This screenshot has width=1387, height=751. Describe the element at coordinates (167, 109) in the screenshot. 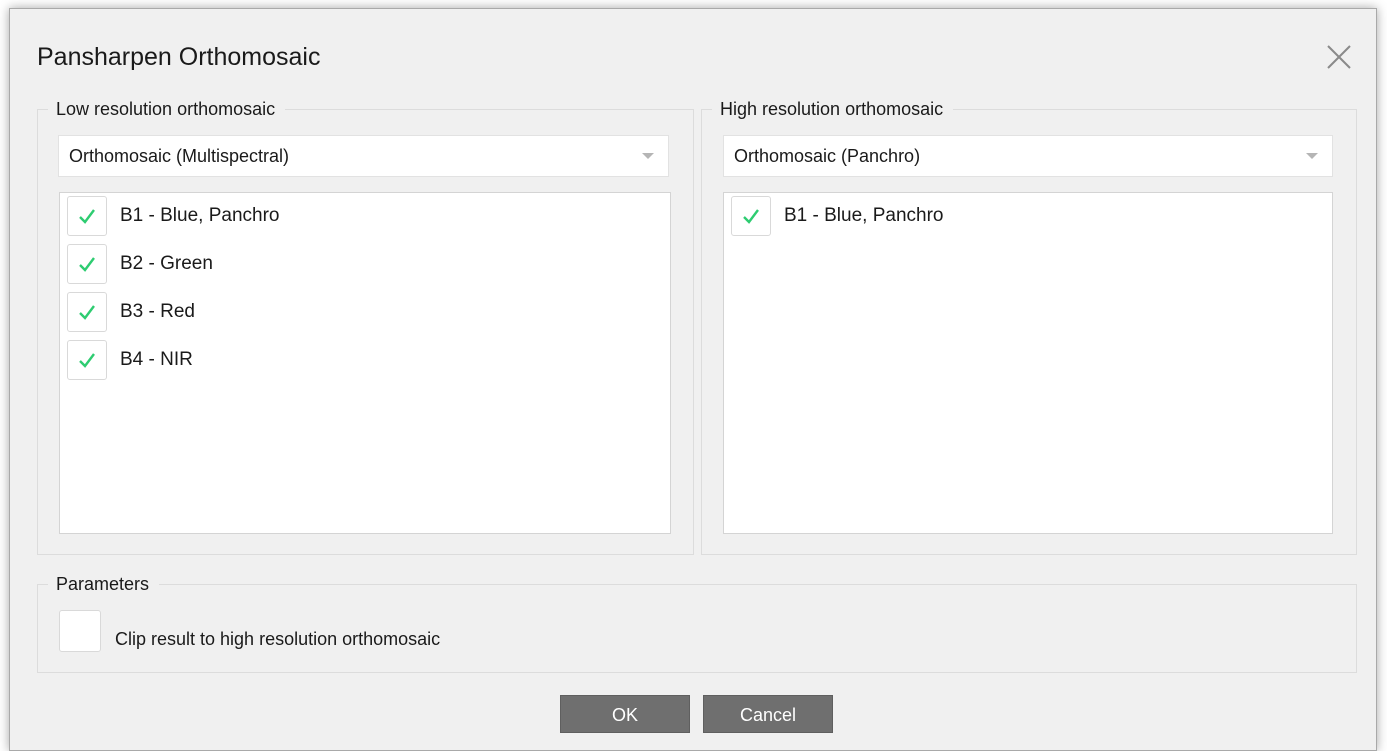

I see `low-res-group-label: Low resolution orthomosaic` at that location.